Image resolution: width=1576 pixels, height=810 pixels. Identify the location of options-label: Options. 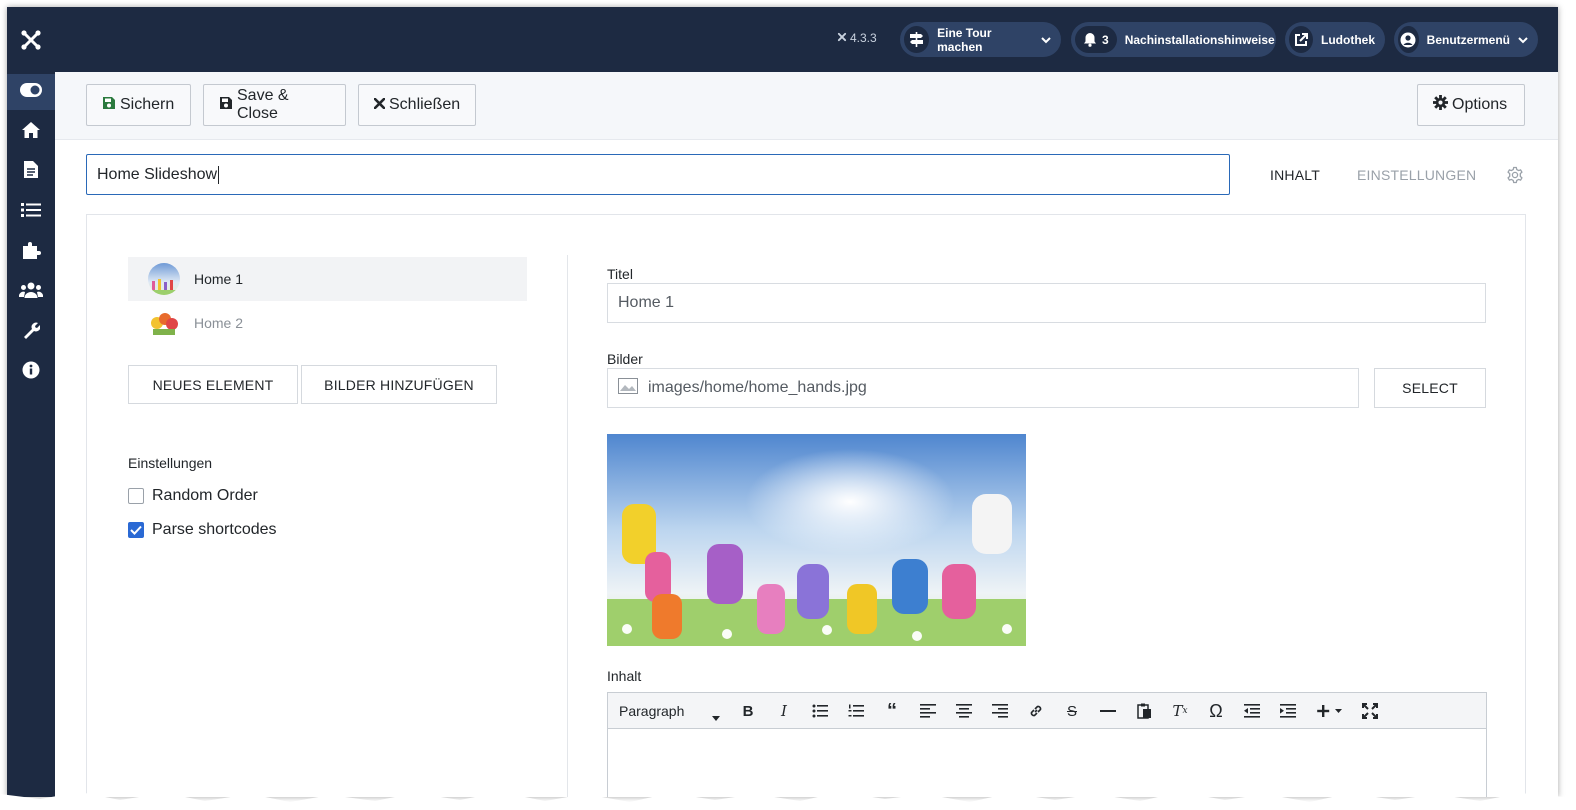
(1480, 104).